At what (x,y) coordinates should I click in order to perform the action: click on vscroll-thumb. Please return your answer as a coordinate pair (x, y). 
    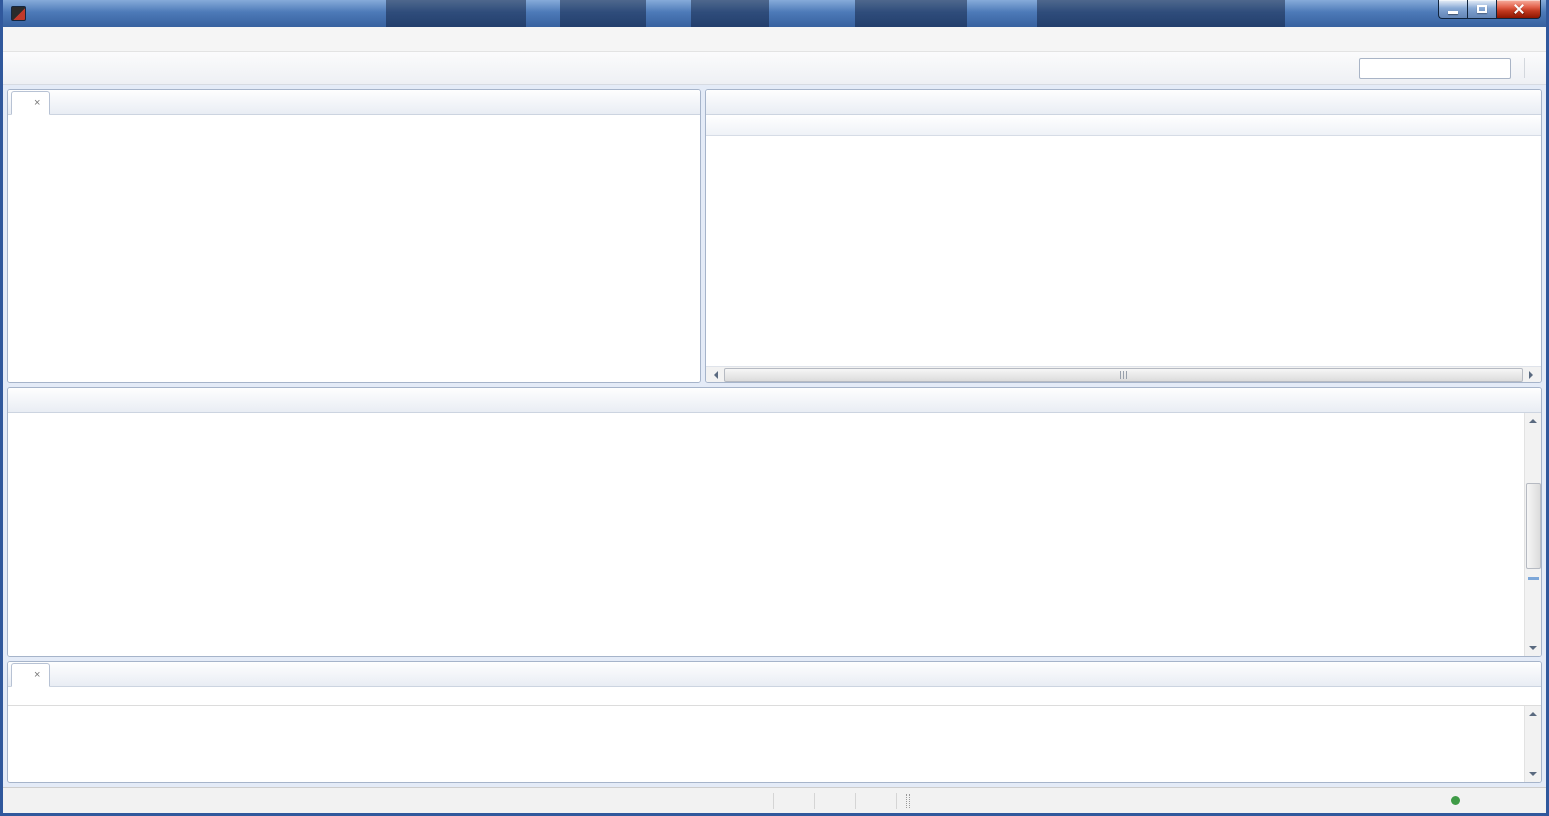
    Looking at the image, I should click on (1533, 526).